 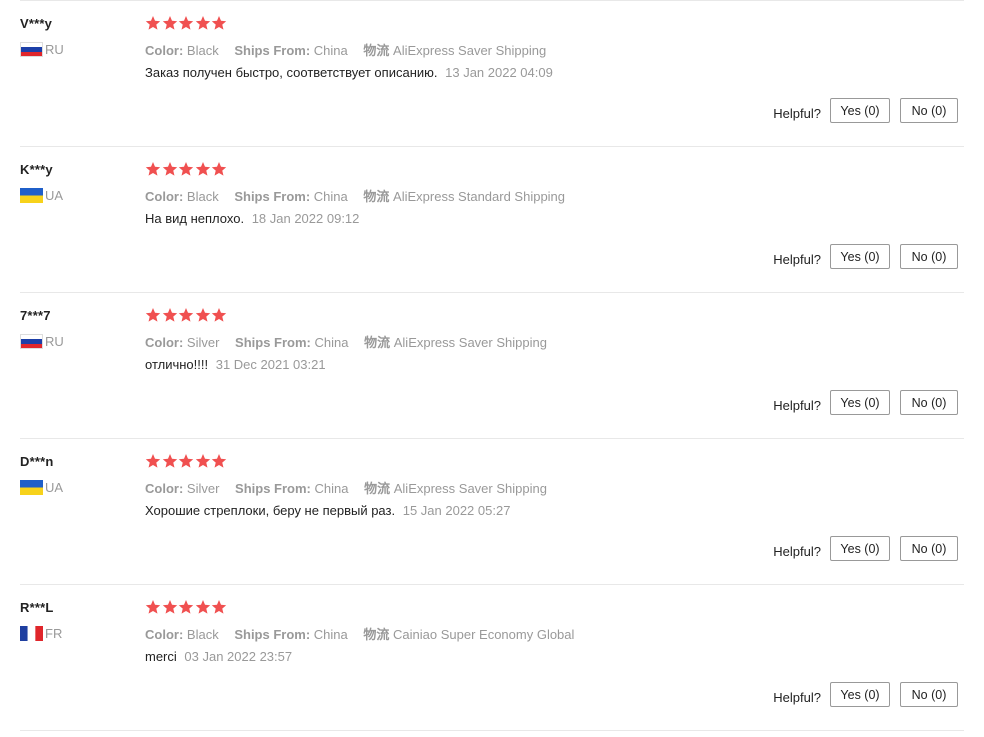 I want to click on reviewer-name: V***y, so click(x=36, y=23).